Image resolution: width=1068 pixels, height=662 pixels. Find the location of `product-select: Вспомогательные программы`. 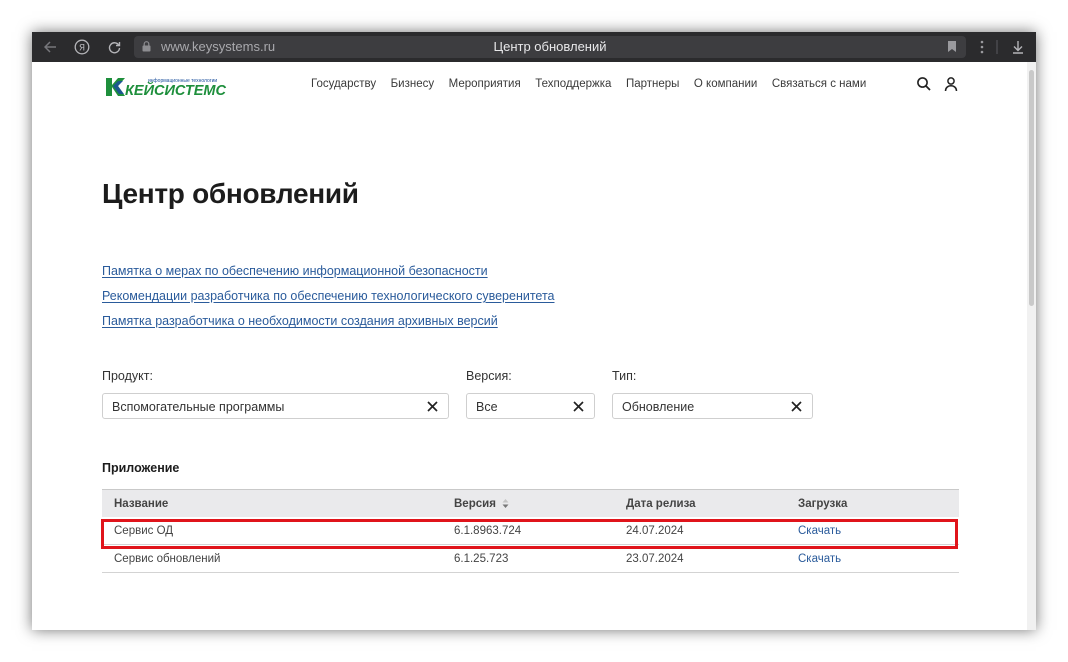

product-select: Вспомогательные программы is located at coordinates (275, 406).